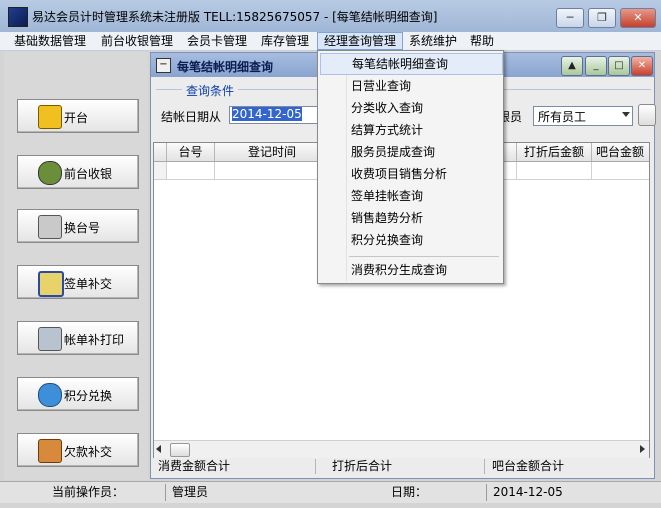 The image size is (661, 508). What do you see at coordinates (399, 174) in the screenshot?
I see `menu-item-label: 收费项目销售分析` at bounding box center [399, 174].